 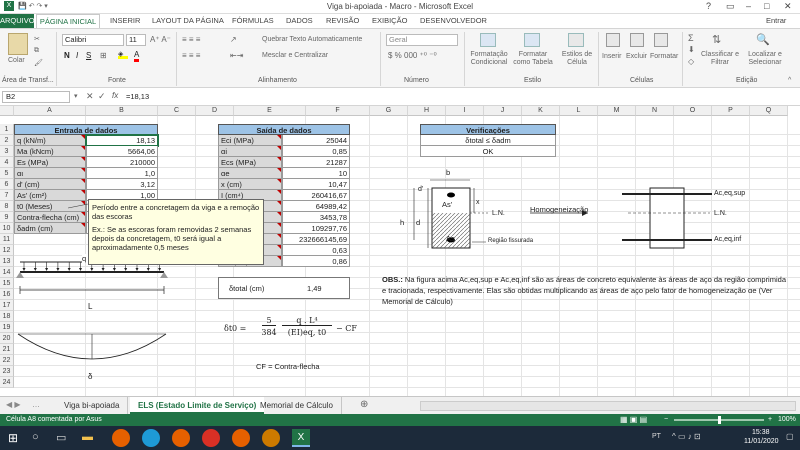 I want to click on insert-cells-icon, so click(x=613, y=40).